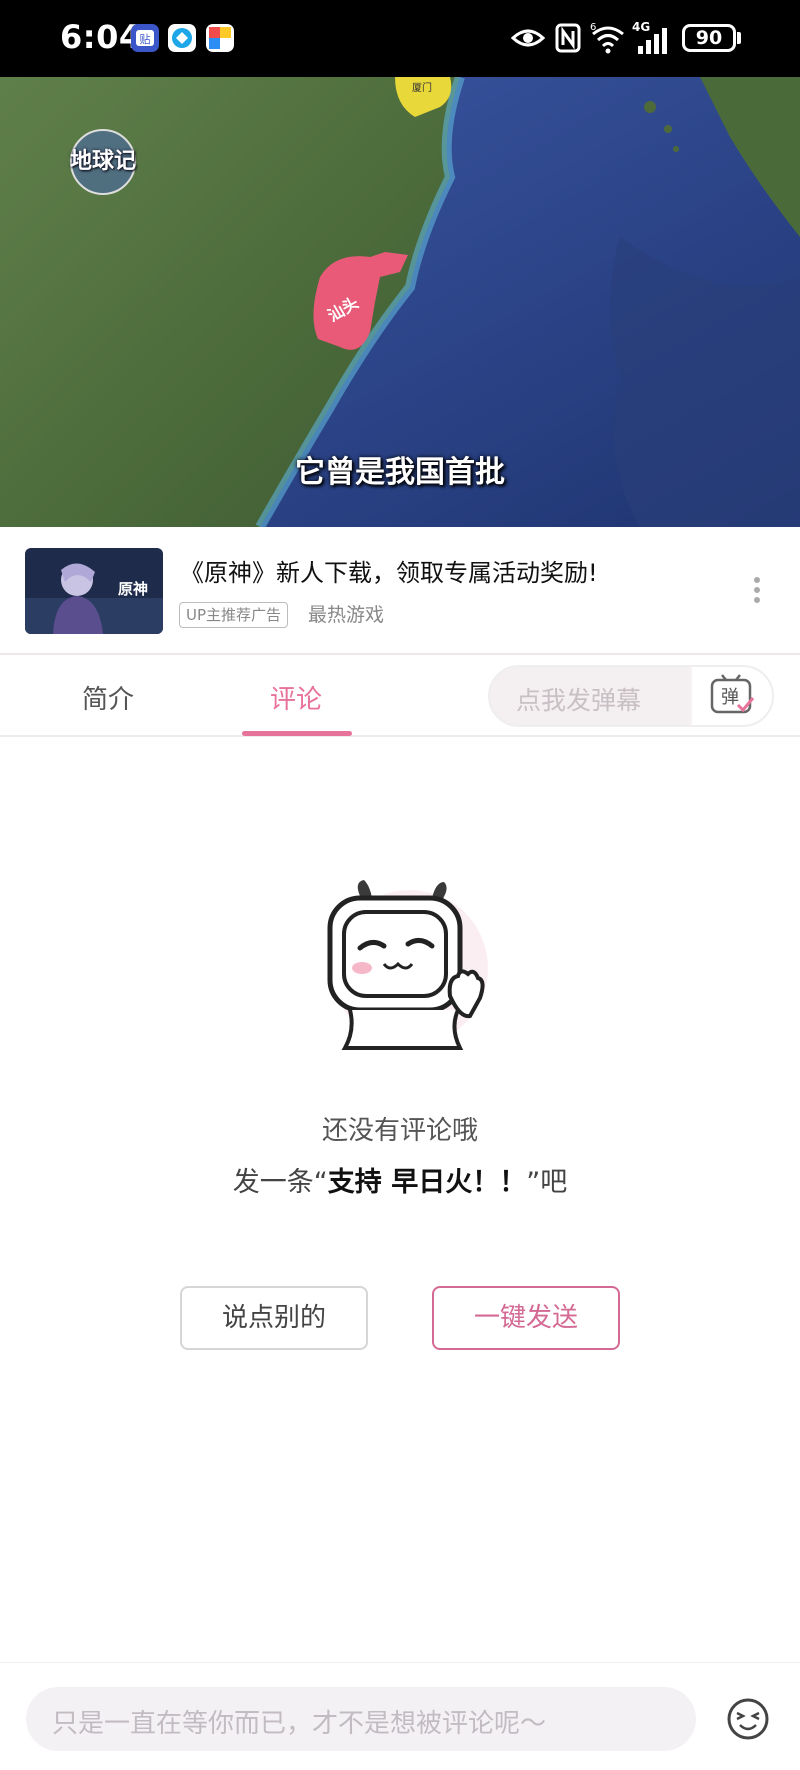 This screenshot has width=800, height=1770. I want to click on danmaku-toggle-button: 弹, so click(732, 696).